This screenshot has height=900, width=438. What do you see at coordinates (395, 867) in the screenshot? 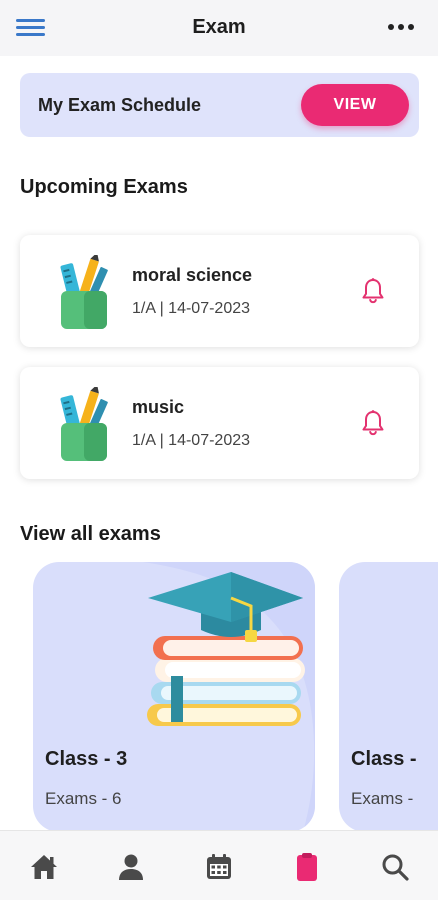
I see `search-icon` at bounding box center [395, 867].